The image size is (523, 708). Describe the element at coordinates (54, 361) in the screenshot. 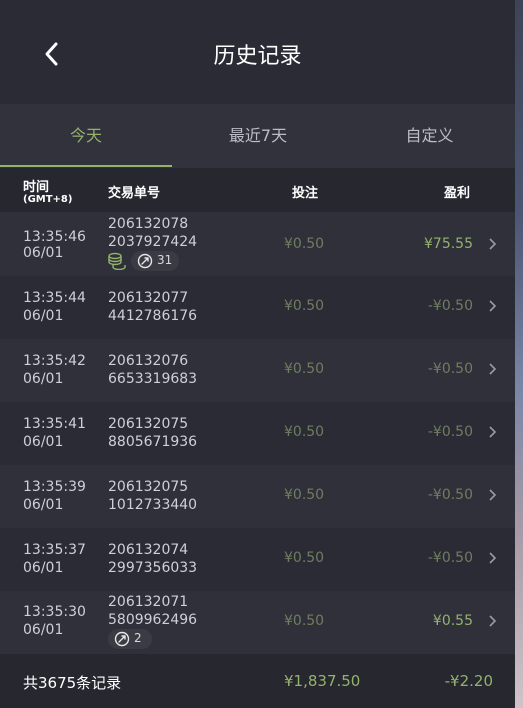

I see `row-time: 13:35:42` at that location.